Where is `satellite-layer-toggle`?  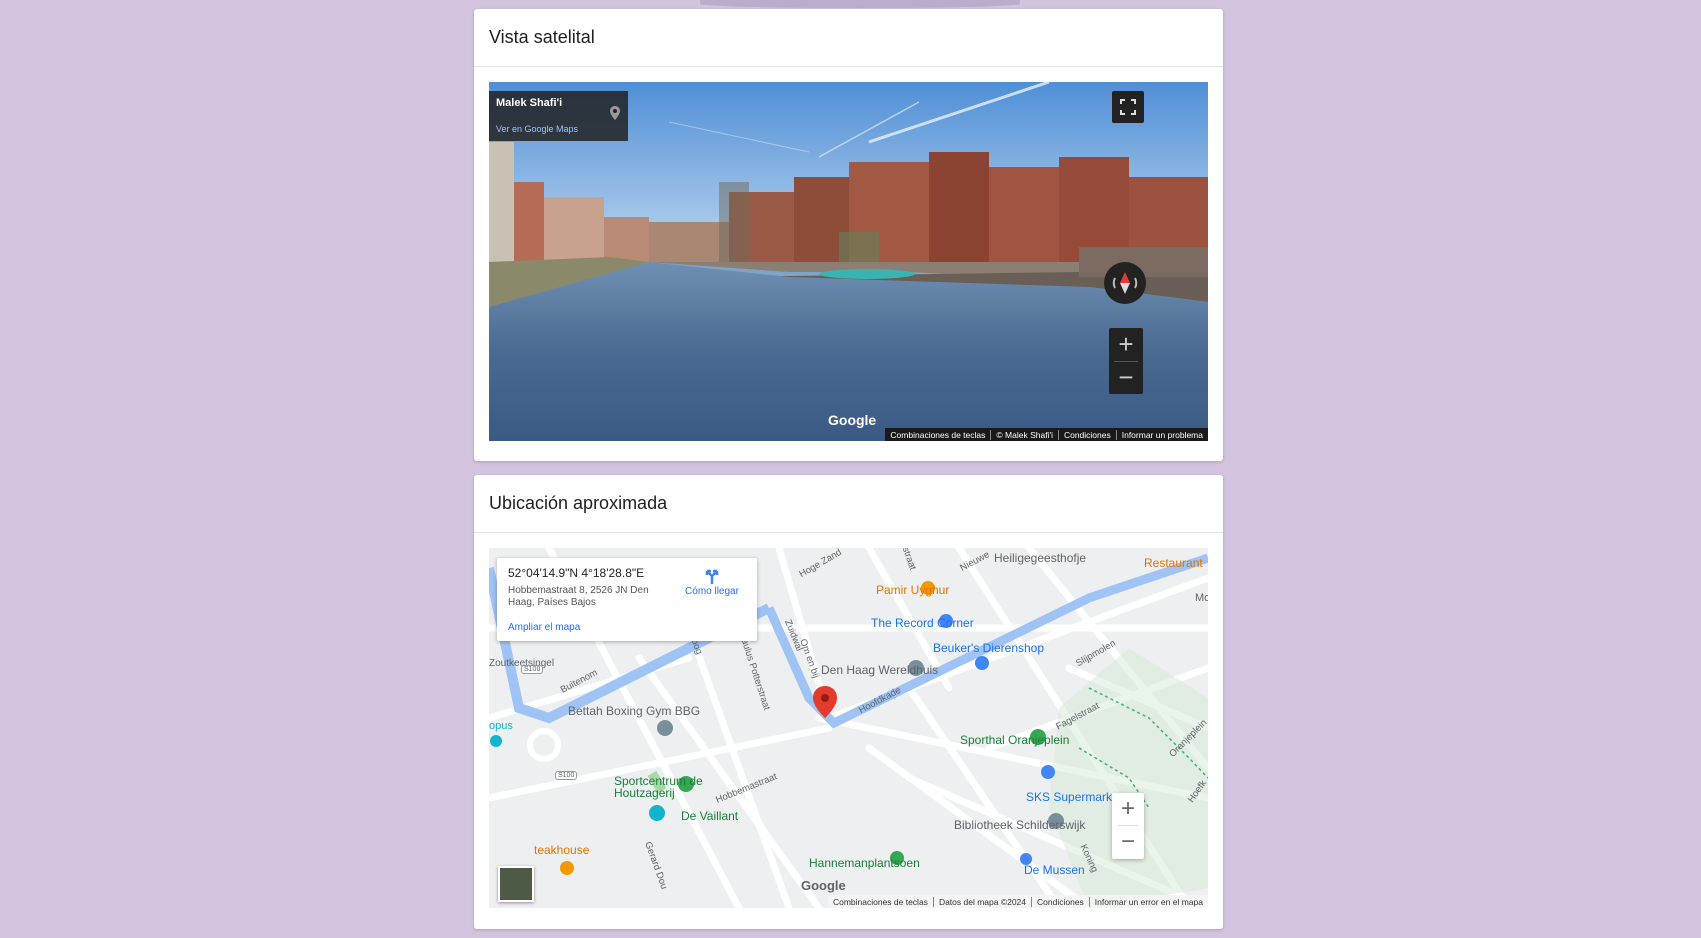 satellite-layer-toggle is located at coordinates (516, 884).